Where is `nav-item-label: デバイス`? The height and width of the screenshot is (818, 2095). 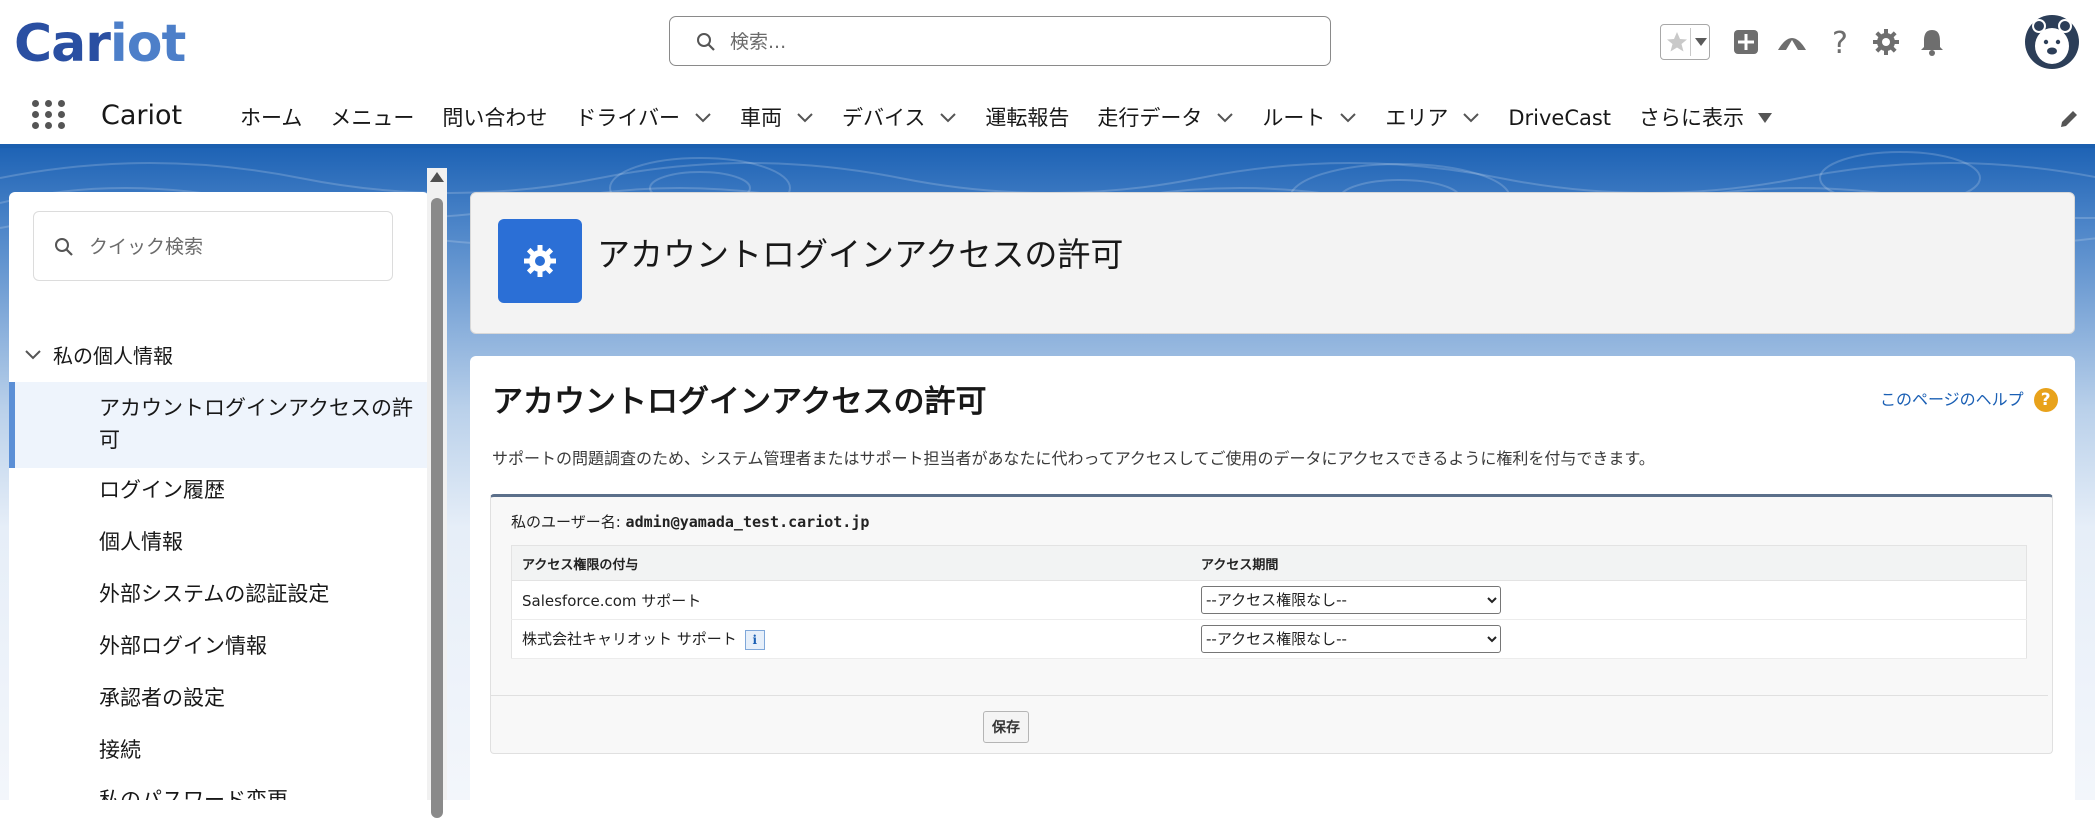 nav-item-label: デバイス is located at coordinates (883, 118).